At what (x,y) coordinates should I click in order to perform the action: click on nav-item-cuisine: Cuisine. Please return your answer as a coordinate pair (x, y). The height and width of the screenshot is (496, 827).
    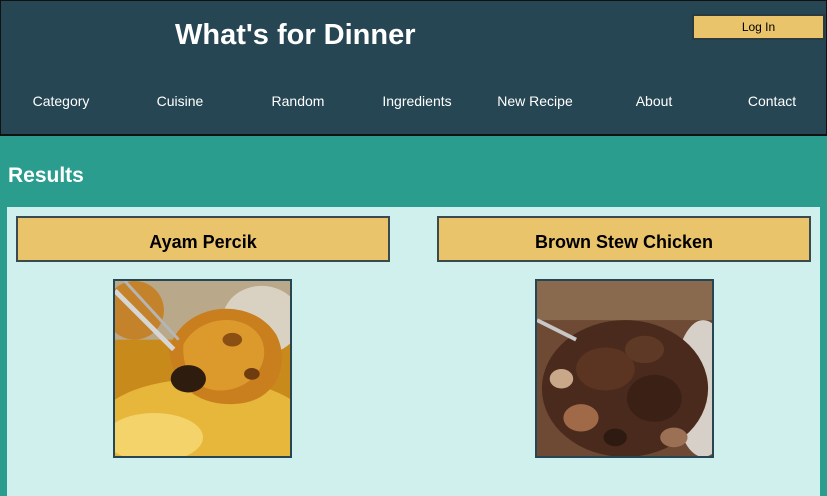
    Looking at the image, I should click on (180, 101).